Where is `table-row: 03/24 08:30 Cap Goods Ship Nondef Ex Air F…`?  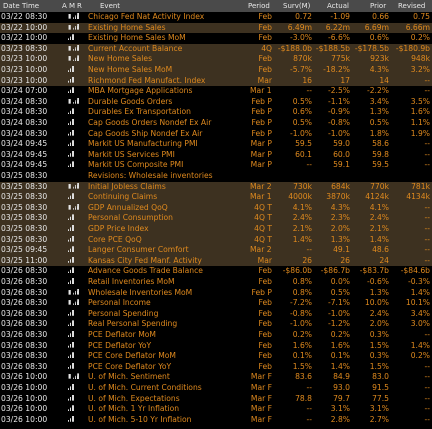
table-row: 03/24 08:30 Cap Goods Ship Nondef Ex Air F… is located at coordinates (216, 134).